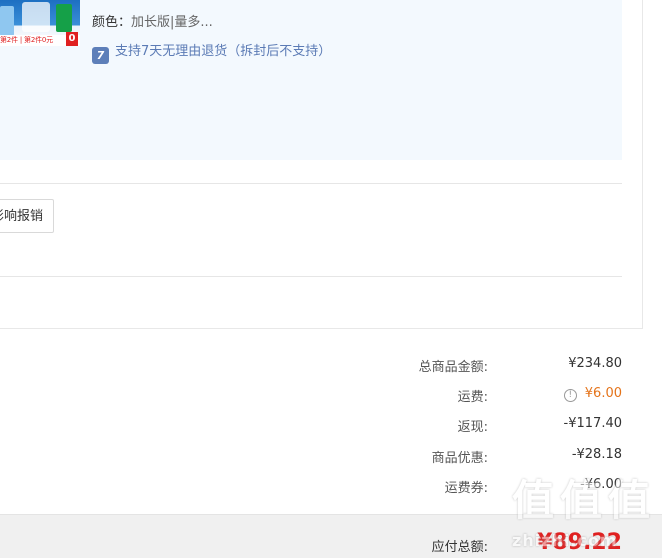 The height and width of the screenshot is (558, 662). I want to click on summary-value: ! ¥6.00, so click(592, 394).